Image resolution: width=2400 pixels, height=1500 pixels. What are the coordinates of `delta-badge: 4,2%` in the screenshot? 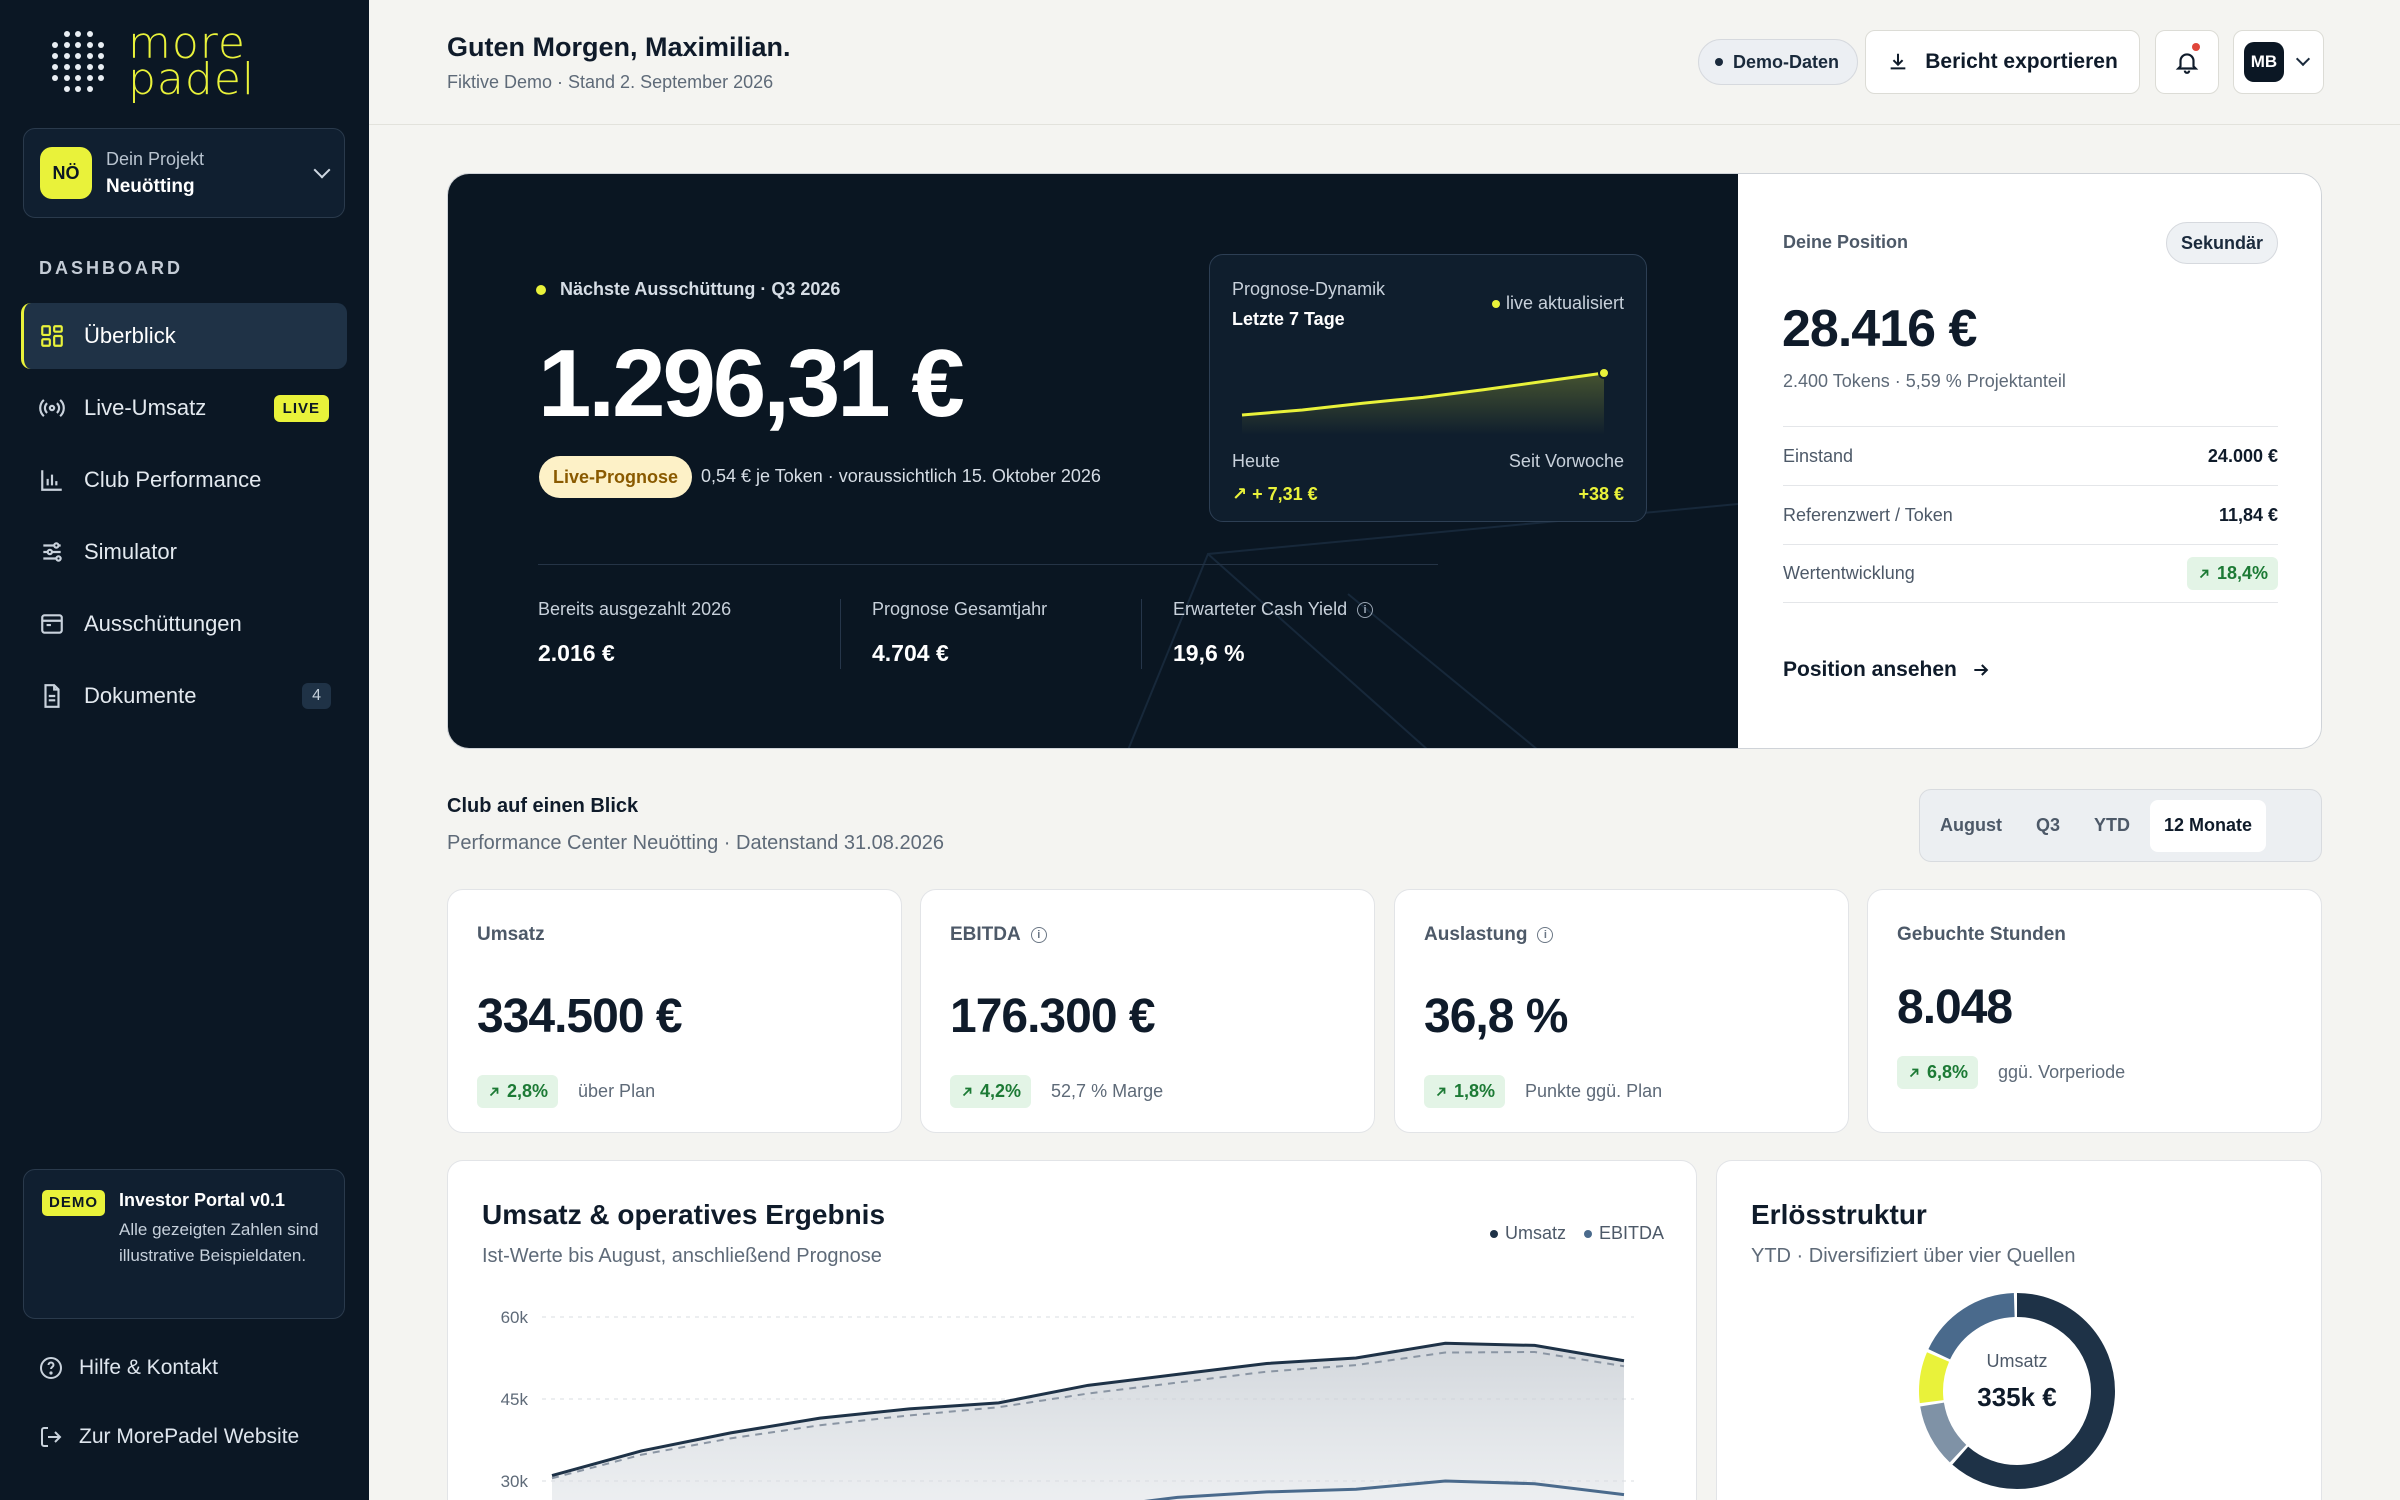 It's located at (991, 1091).